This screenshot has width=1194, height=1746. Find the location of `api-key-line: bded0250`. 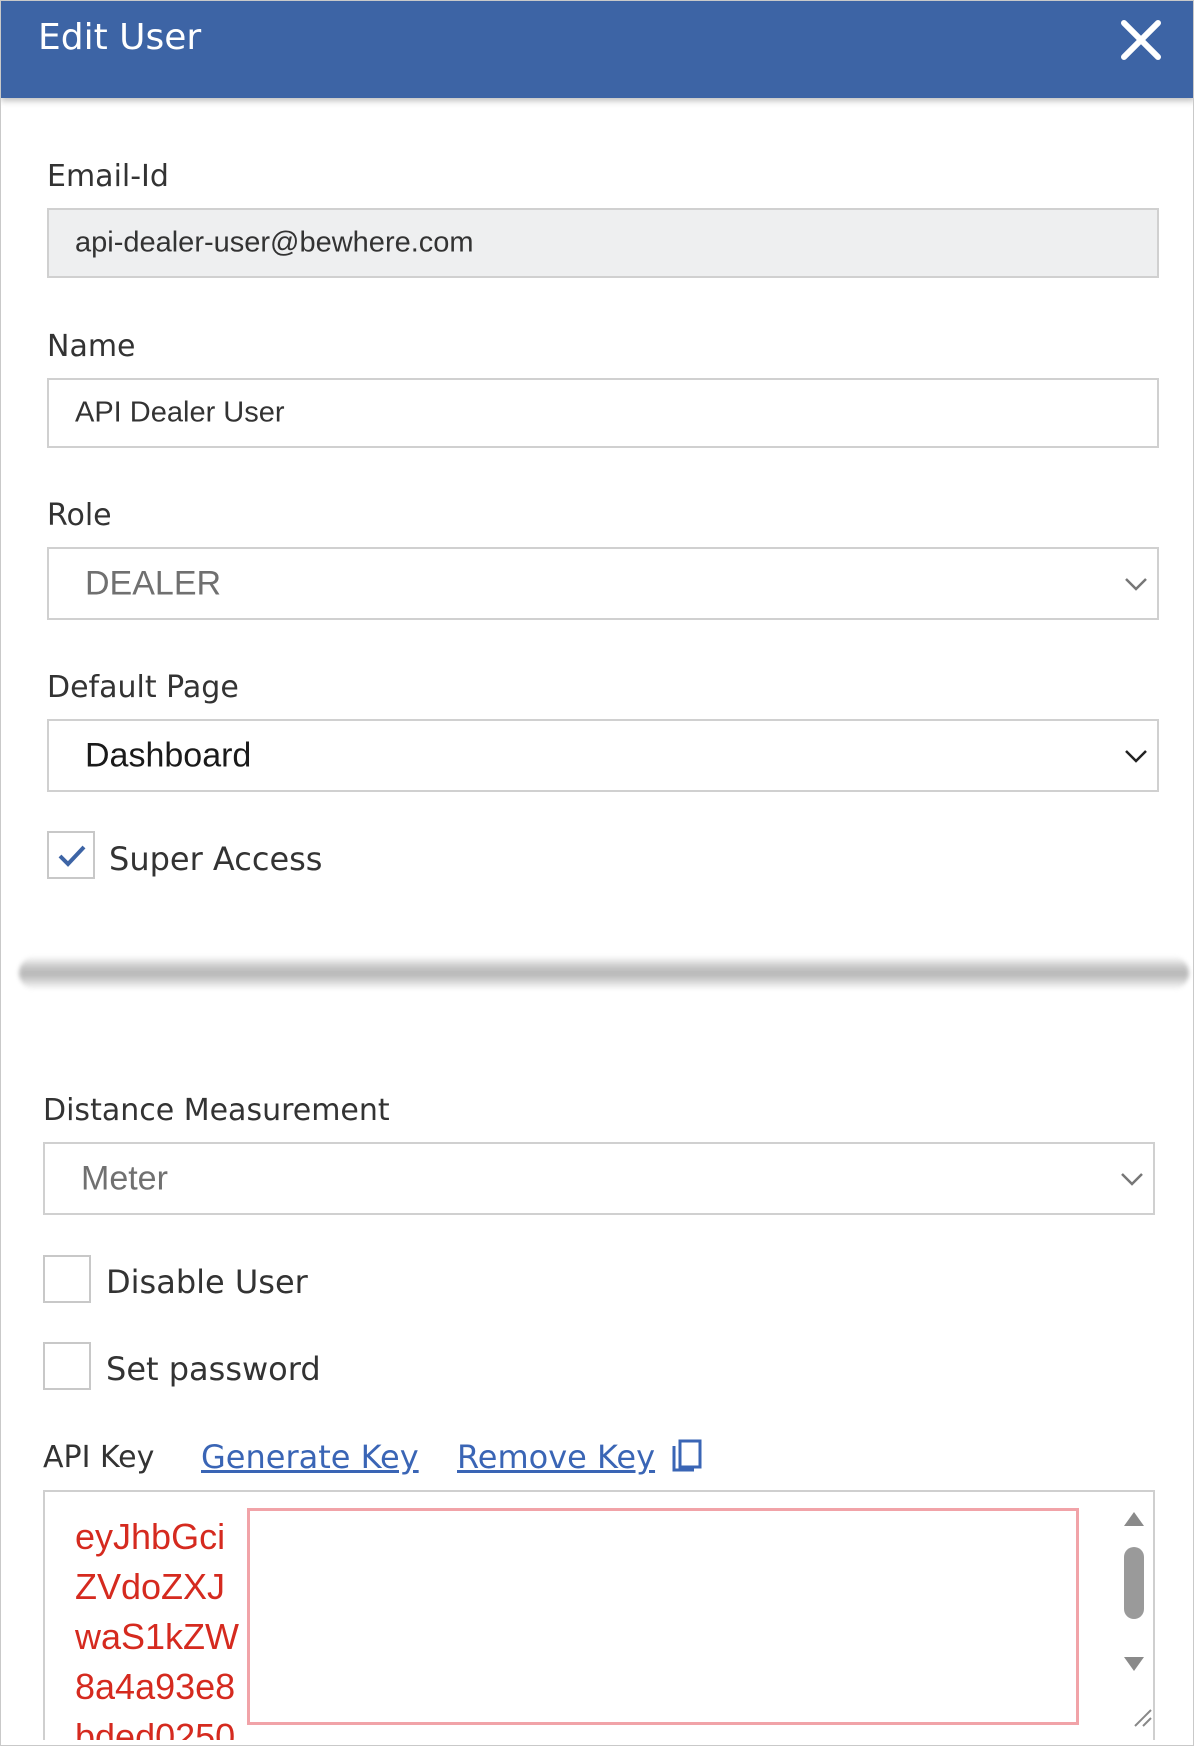

api-key-line: bded0250 is located at coordinates (155, 1728).